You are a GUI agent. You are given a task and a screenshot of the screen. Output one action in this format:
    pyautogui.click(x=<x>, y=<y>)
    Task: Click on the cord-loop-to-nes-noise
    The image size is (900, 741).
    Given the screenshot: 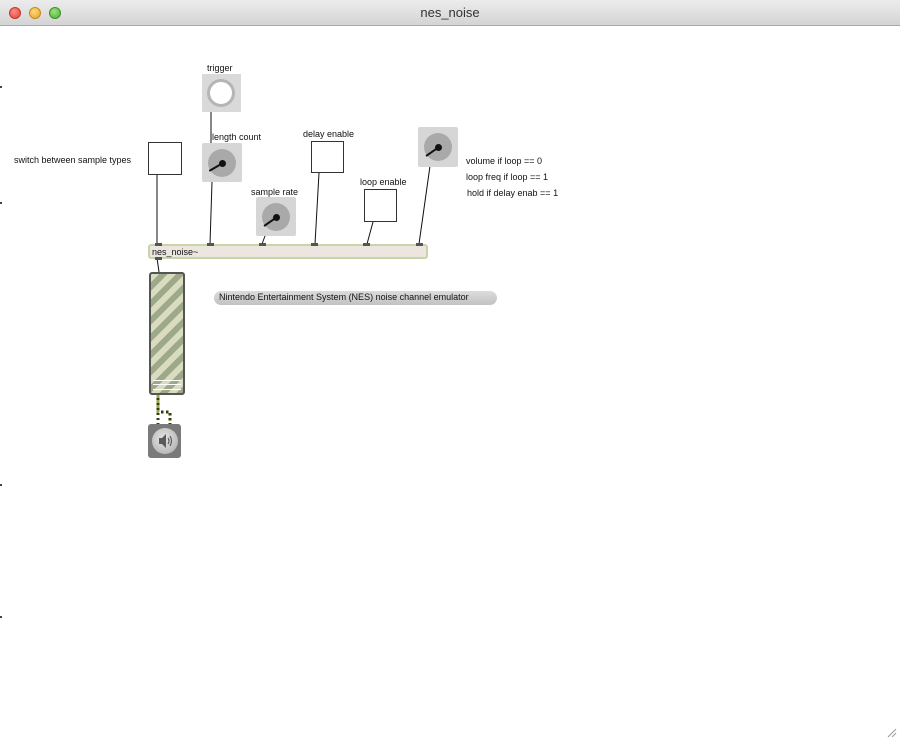 What is the action you would take?
    pyautogui.click(x=370, y=233)
    